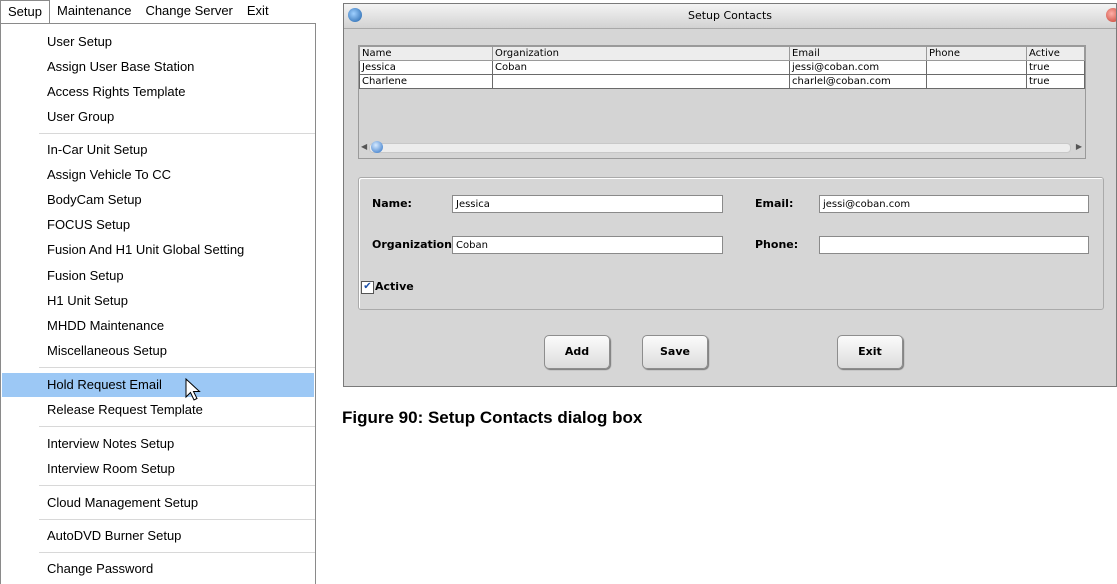 This screenshot has width=1117, height=584. Describe the element at coordinates (158, 326) in the screenshot. I see `menu-item-mhdd-maintenance: MHDD Maintenance` at that location.